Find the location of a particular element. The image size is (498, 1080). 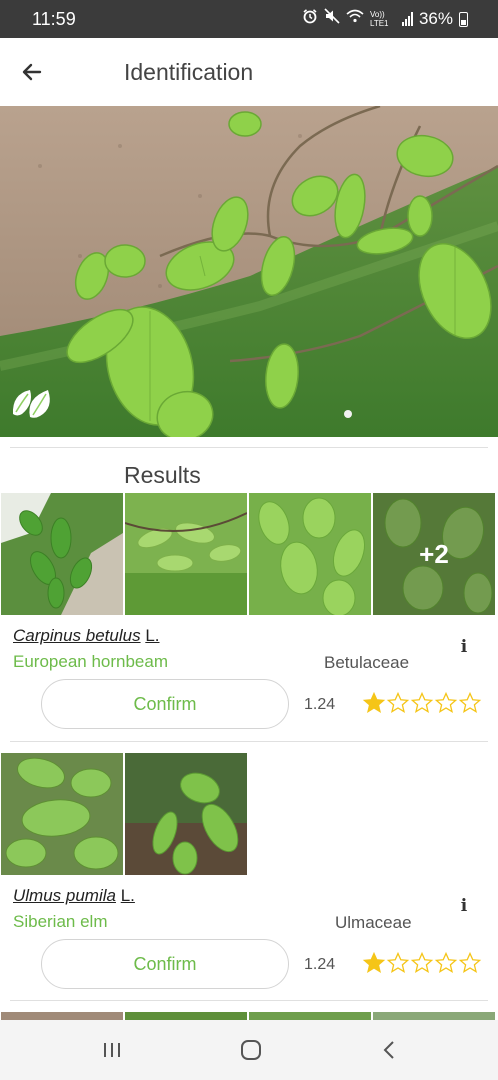

network-label: Vo)) LTE1 is located at coordinates (379, 19).